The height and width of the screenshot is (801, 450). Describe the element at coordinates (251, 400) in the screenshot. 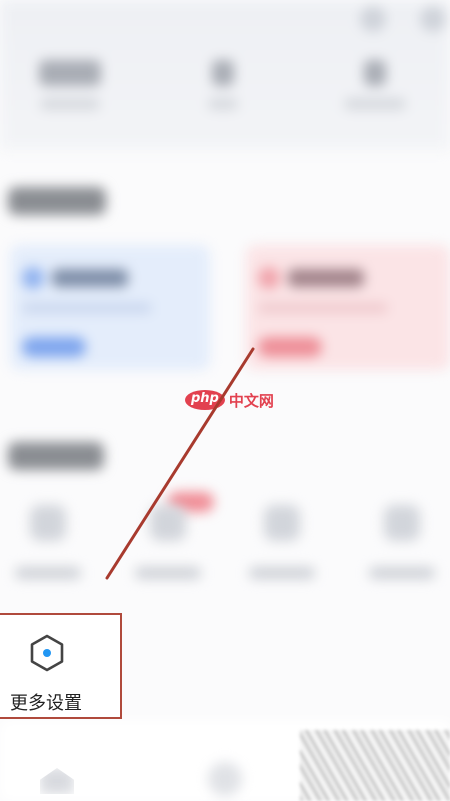

I see `watermark-text: 中文网` at that location.